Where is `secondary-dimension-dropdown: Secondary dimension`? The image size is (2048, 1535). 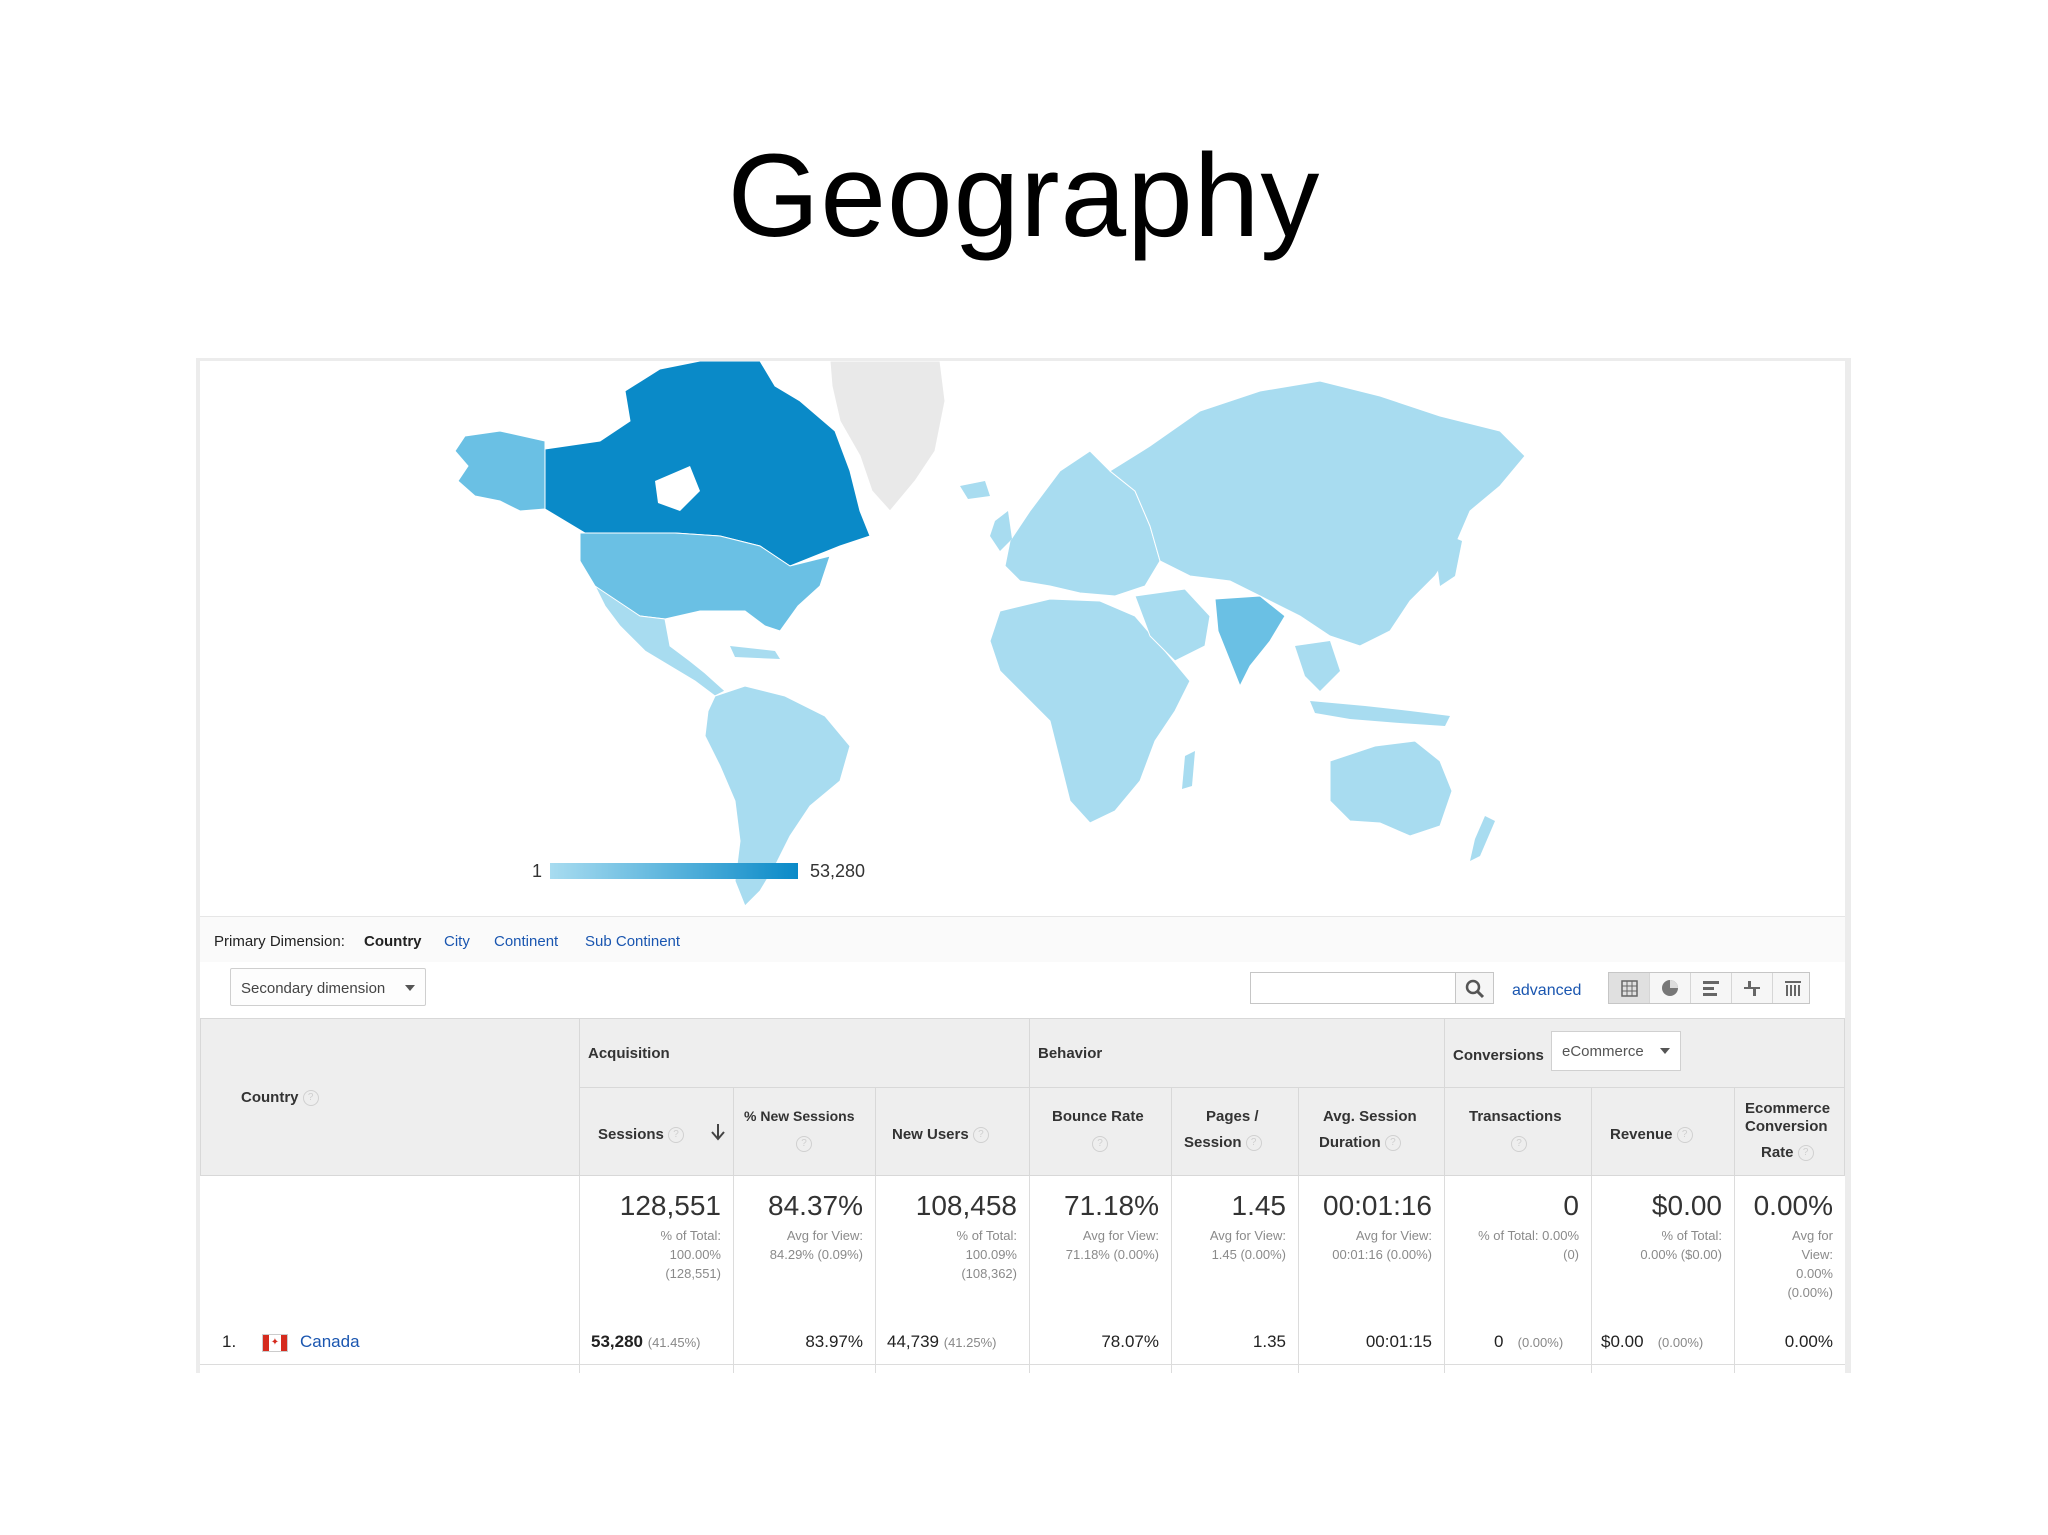 secondary-dimension-dropdown: Secondary dimension is located at coordinates (328, 987).